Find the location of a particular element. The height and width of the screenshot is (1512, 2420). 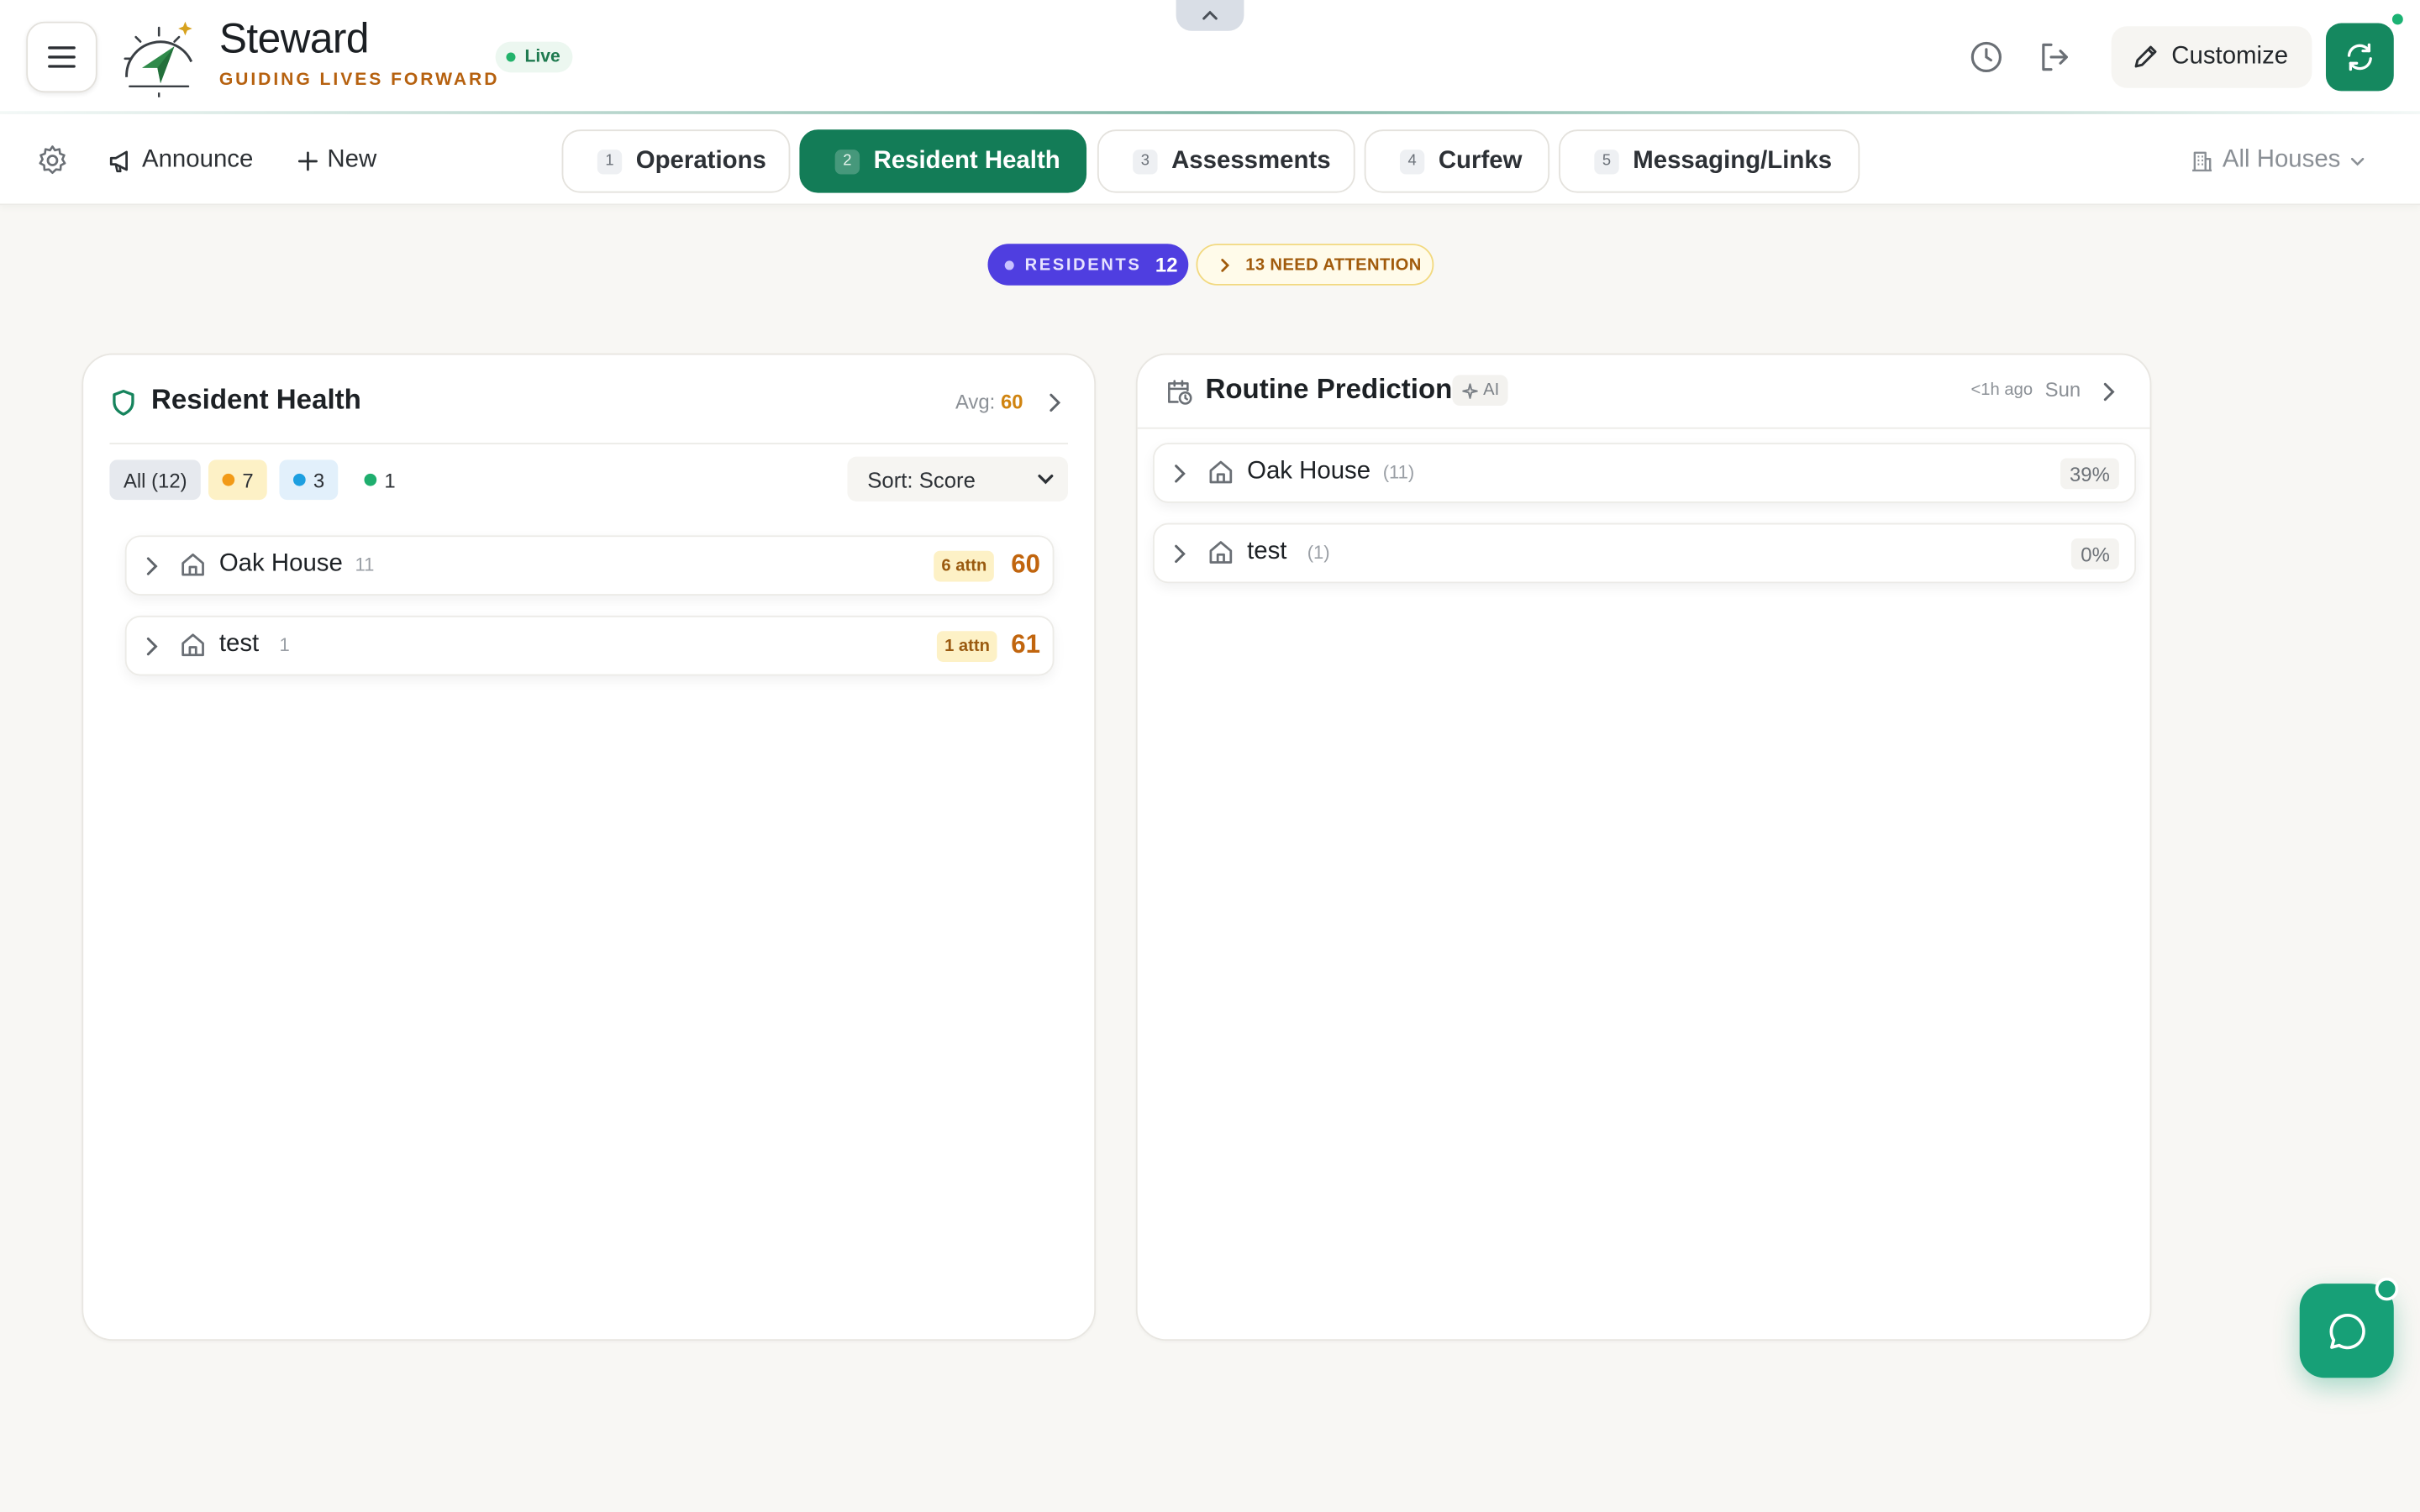

tab-label: Assessments is located at coordinates (1251, 160).